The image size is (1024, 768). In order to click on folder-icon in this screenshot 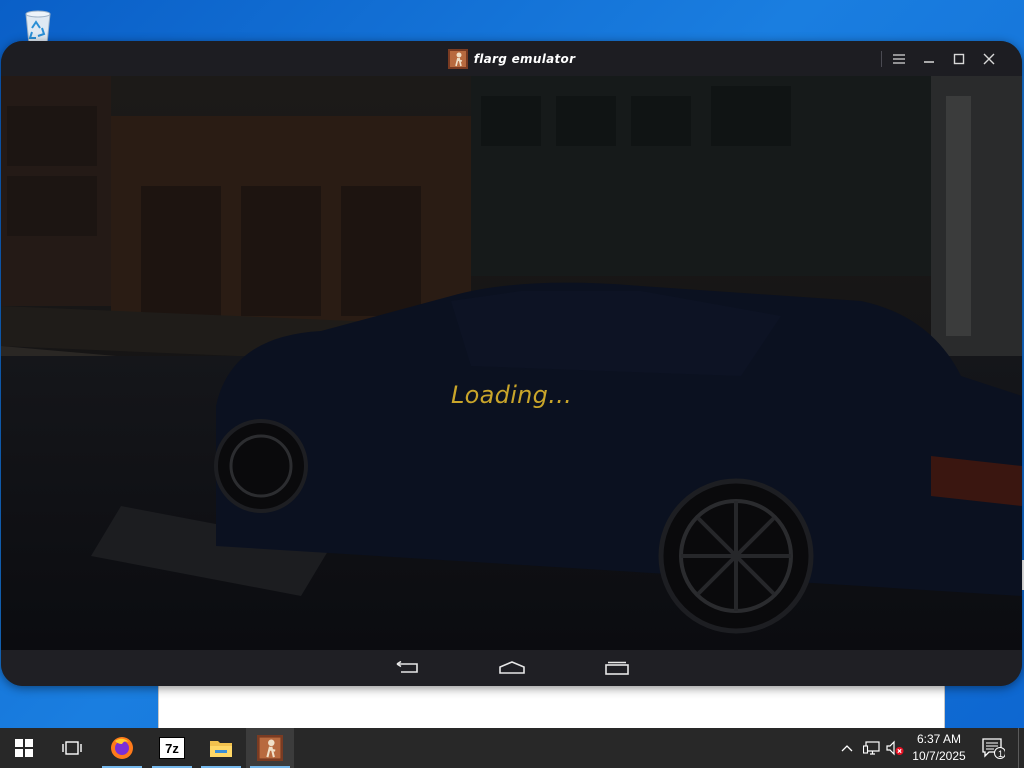, I will do `click(221, 749)`.